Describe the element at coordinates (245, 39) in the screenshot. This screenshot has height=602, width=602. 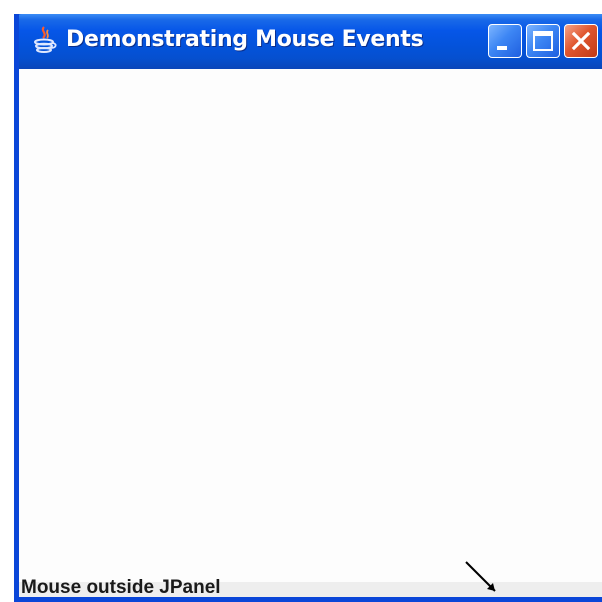
I see `window-title: Demonstrating Mouse Events` at that location.